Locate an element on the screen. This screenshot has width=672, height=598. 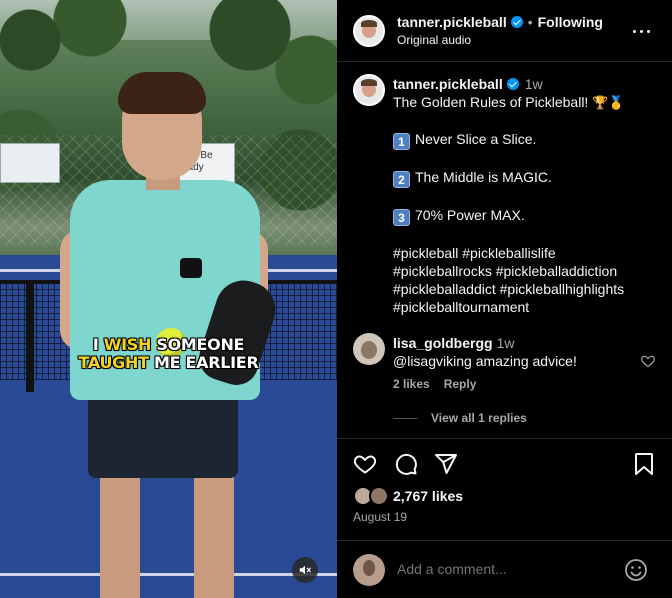
medal-icon: 🥇 is located at coordinates (616, 102).